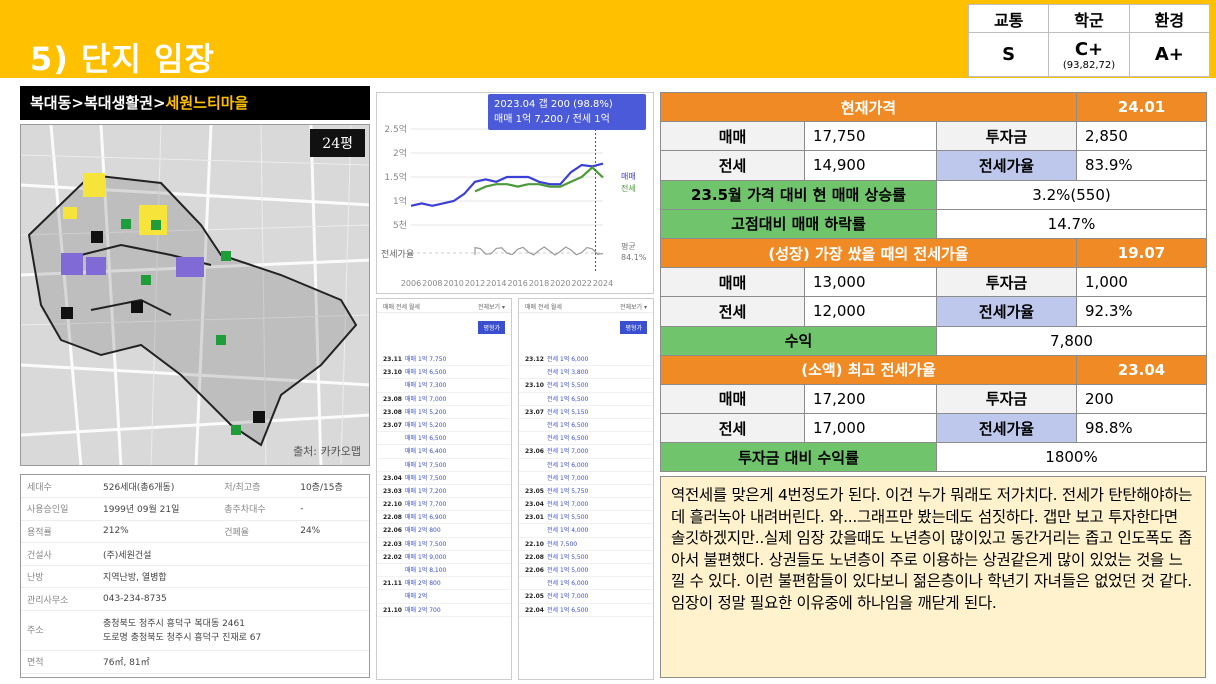 The height and width of the screenshot is (684, 1216). I want to click on transaction-row: 23.01 전세 1억 5,500, so click(586, 518).